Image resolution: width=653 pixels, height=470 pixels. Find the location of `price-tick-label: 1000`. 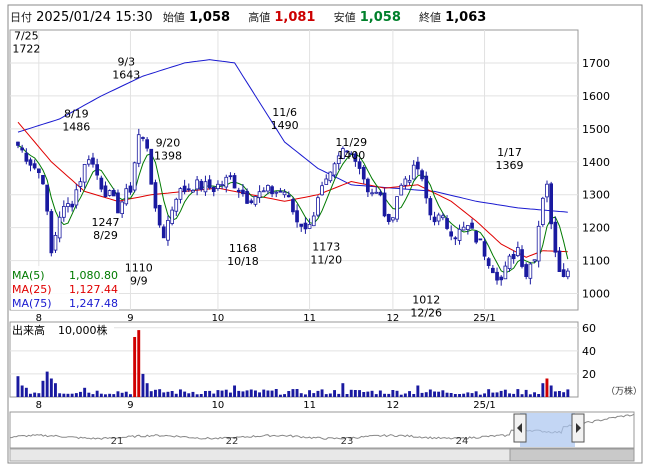

price-tick-label: 1000 is located at coordinates (596, 294).